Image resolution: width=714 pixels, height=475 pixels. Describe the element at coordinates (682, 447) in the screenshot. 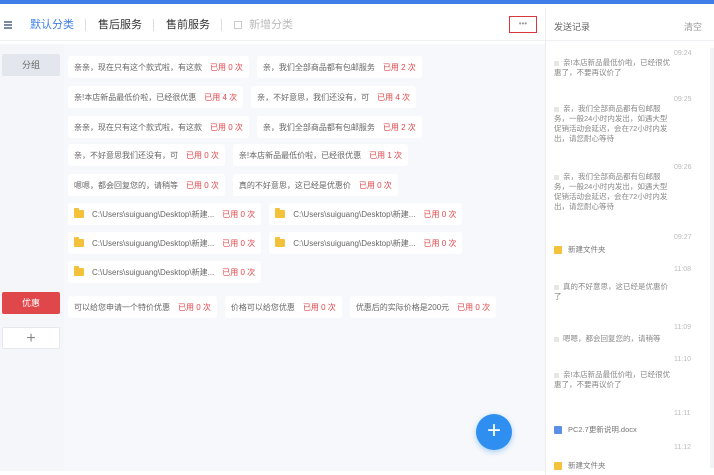

I see `timestamp: 11:12` at that location.